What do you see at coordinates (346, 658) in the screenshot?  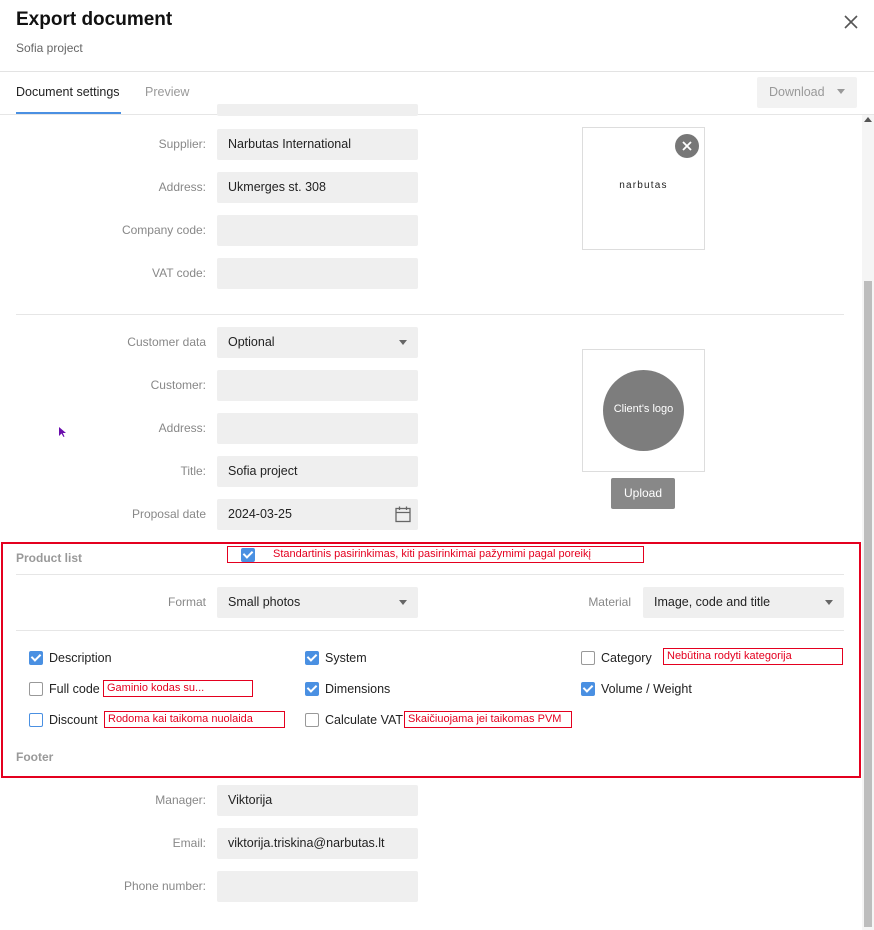 I see `system-label: System` at bounding box center [346, 658].